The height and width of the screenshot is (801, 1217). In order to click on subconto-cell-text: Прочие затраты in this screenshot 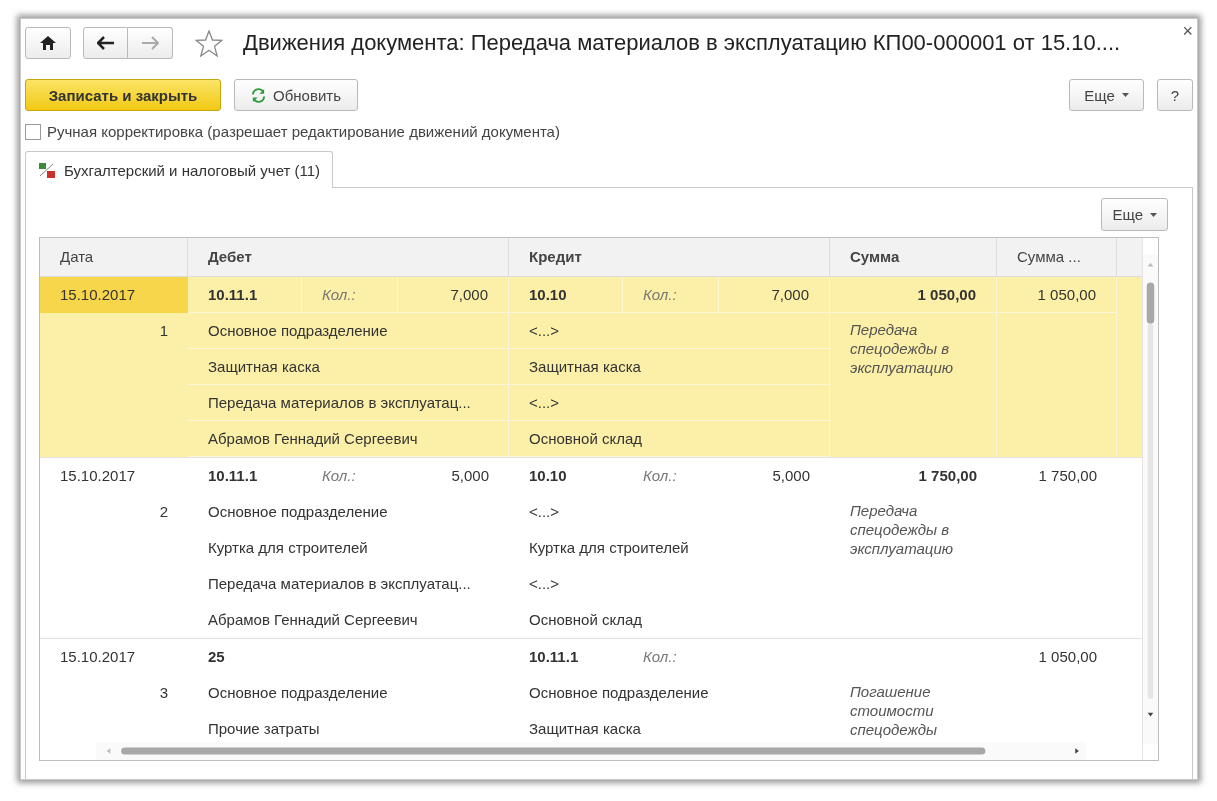, I will do `click(264, 729)`.